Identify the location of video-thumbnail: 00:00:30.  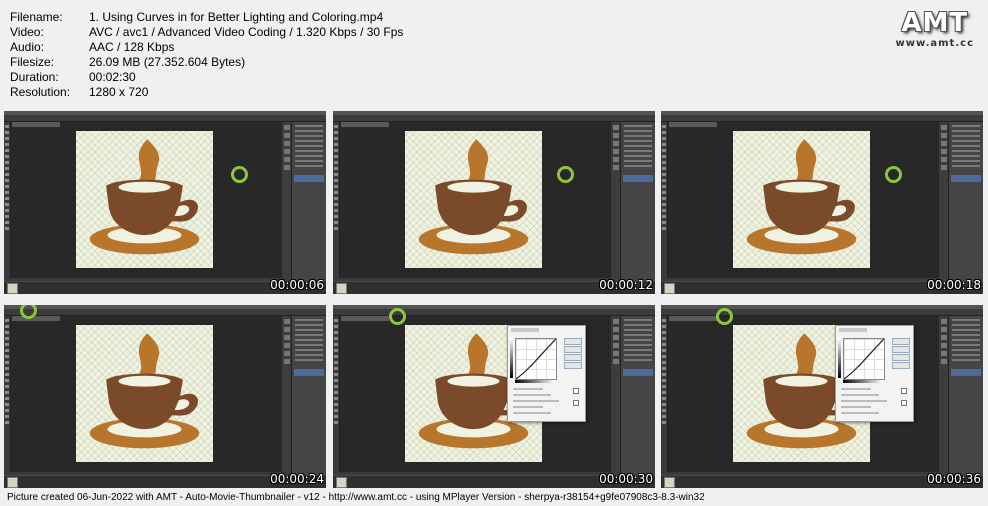
(494, 396).